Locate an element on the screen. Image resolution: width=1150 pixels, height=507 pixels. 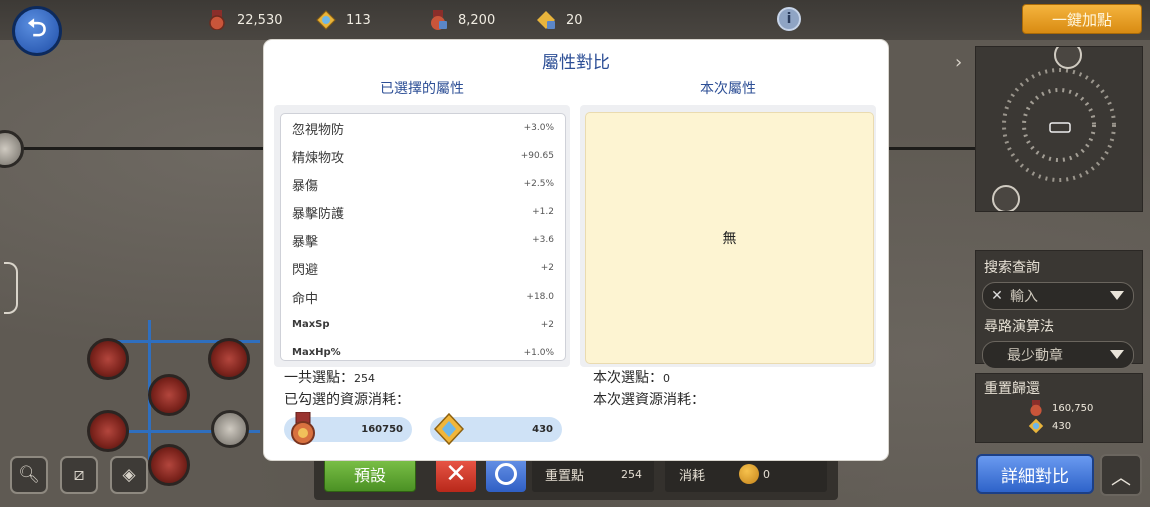
zoom-out-button: 🔍︎ is located at coordinates (29, 475).